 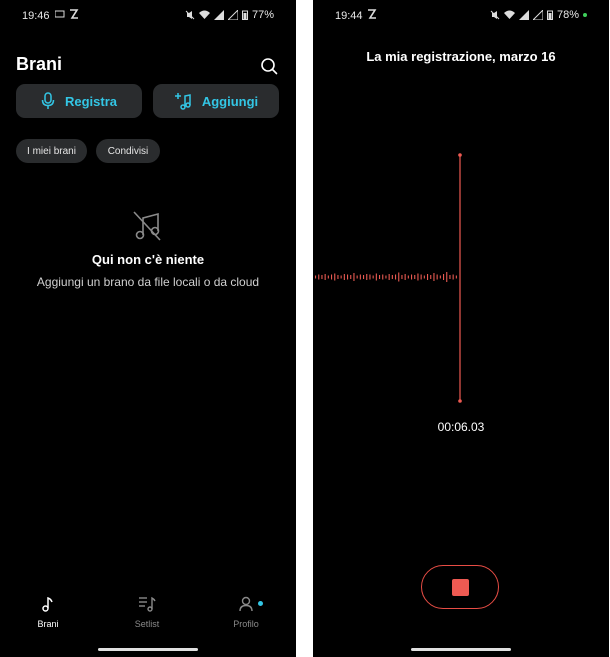 I want to click on add-song-button: Aggiungi, so click(x=216, y=101).